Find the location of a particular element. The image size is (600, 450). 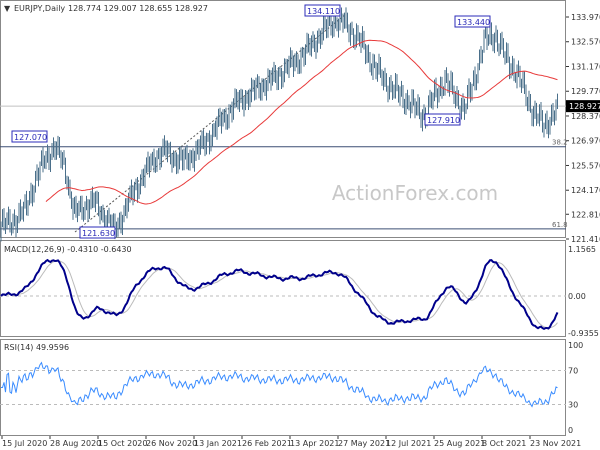

x-tick-label: 8 Oct 2021 is located at coordinates (504, 443).